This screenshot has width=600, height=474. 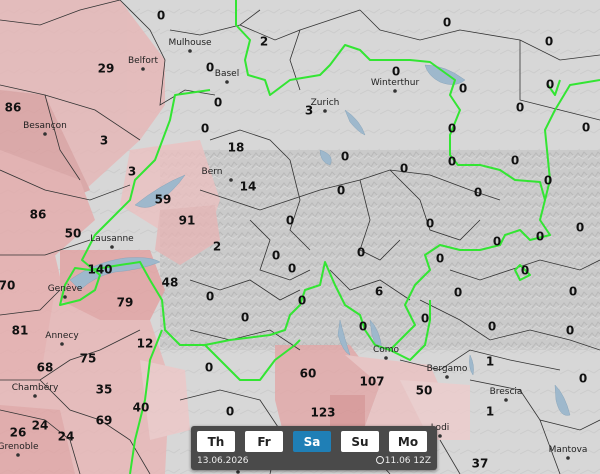 What do you see at coordinates (106, 69) in the screenshot?
I see `precip-value: 29` at bounding box center [106, 69].